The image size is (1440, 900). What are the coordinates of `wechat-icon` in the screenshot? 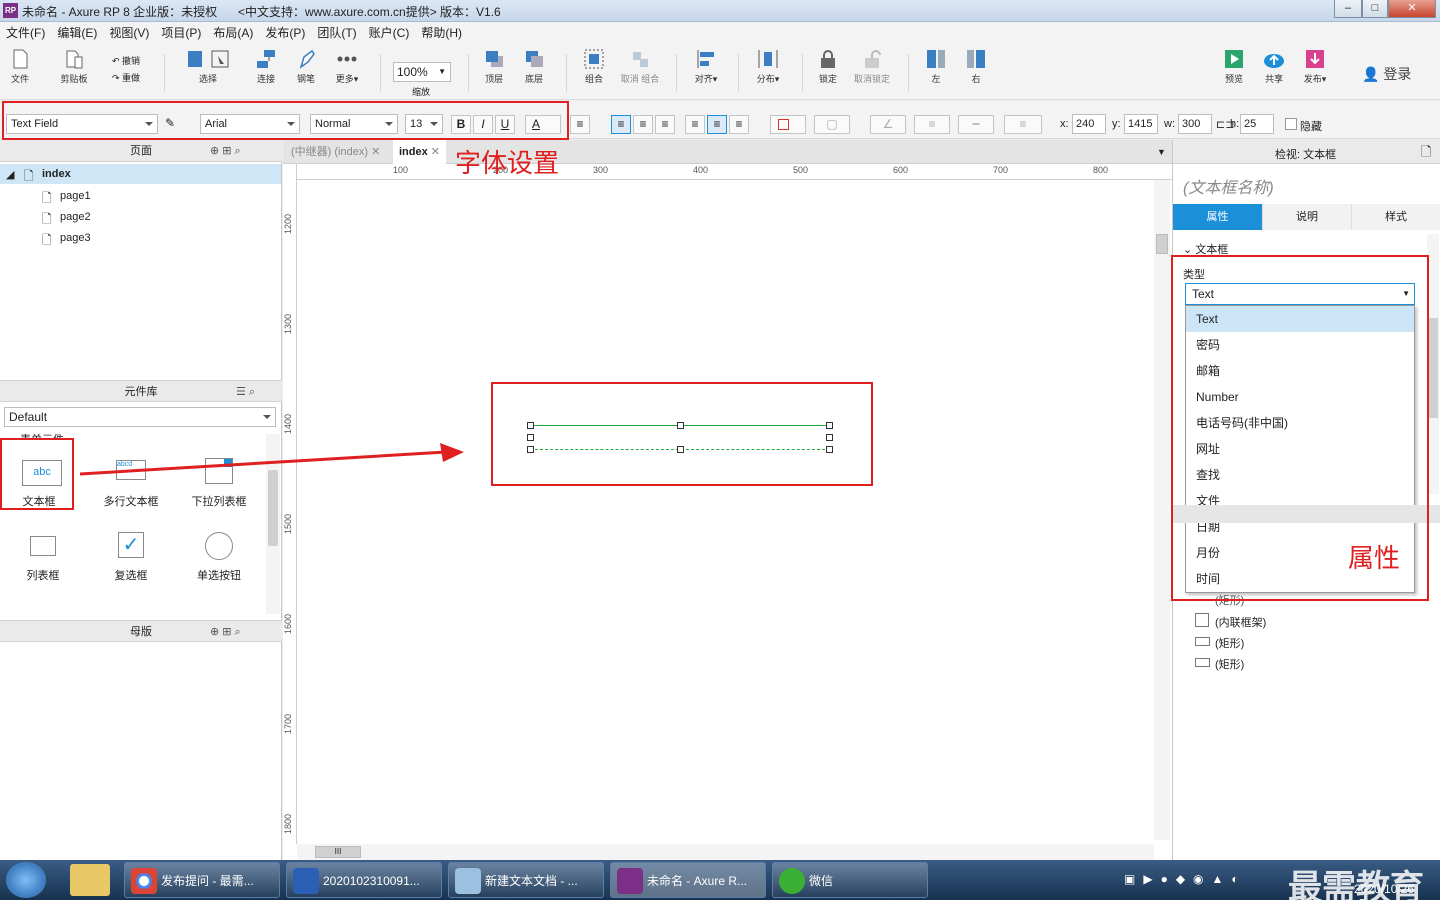 It's located at (792, 881).